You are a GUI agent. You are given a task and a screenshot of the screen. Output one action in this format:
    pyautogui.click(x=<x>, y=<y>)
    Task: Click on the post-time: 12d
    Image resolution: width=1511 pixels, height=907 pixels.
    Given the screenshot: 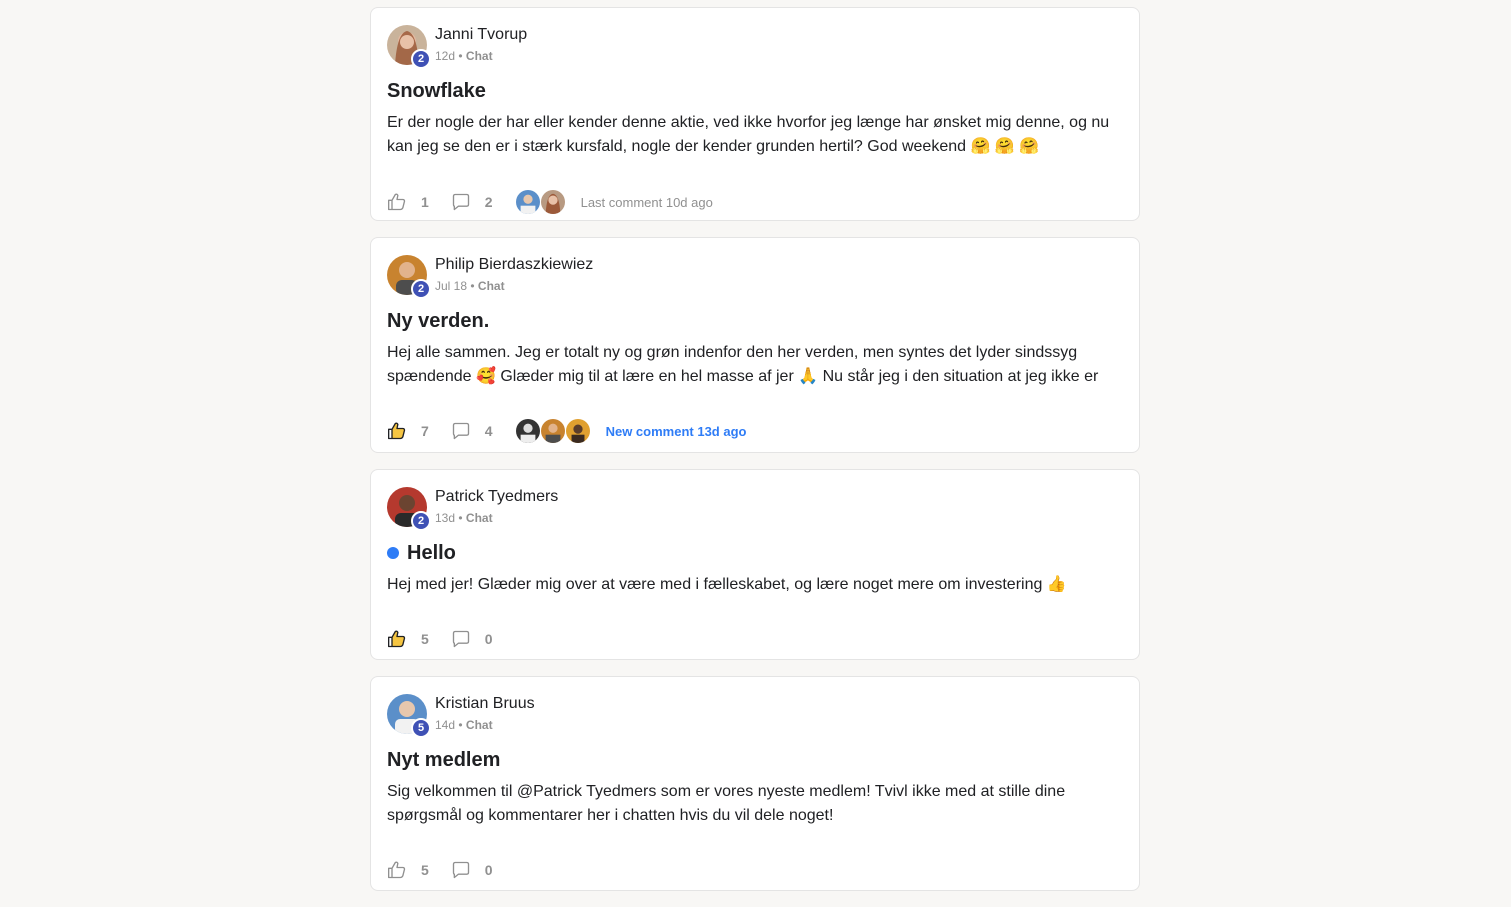 What is the action you would take?
    pyautogui.click(x=445, y=56)
    